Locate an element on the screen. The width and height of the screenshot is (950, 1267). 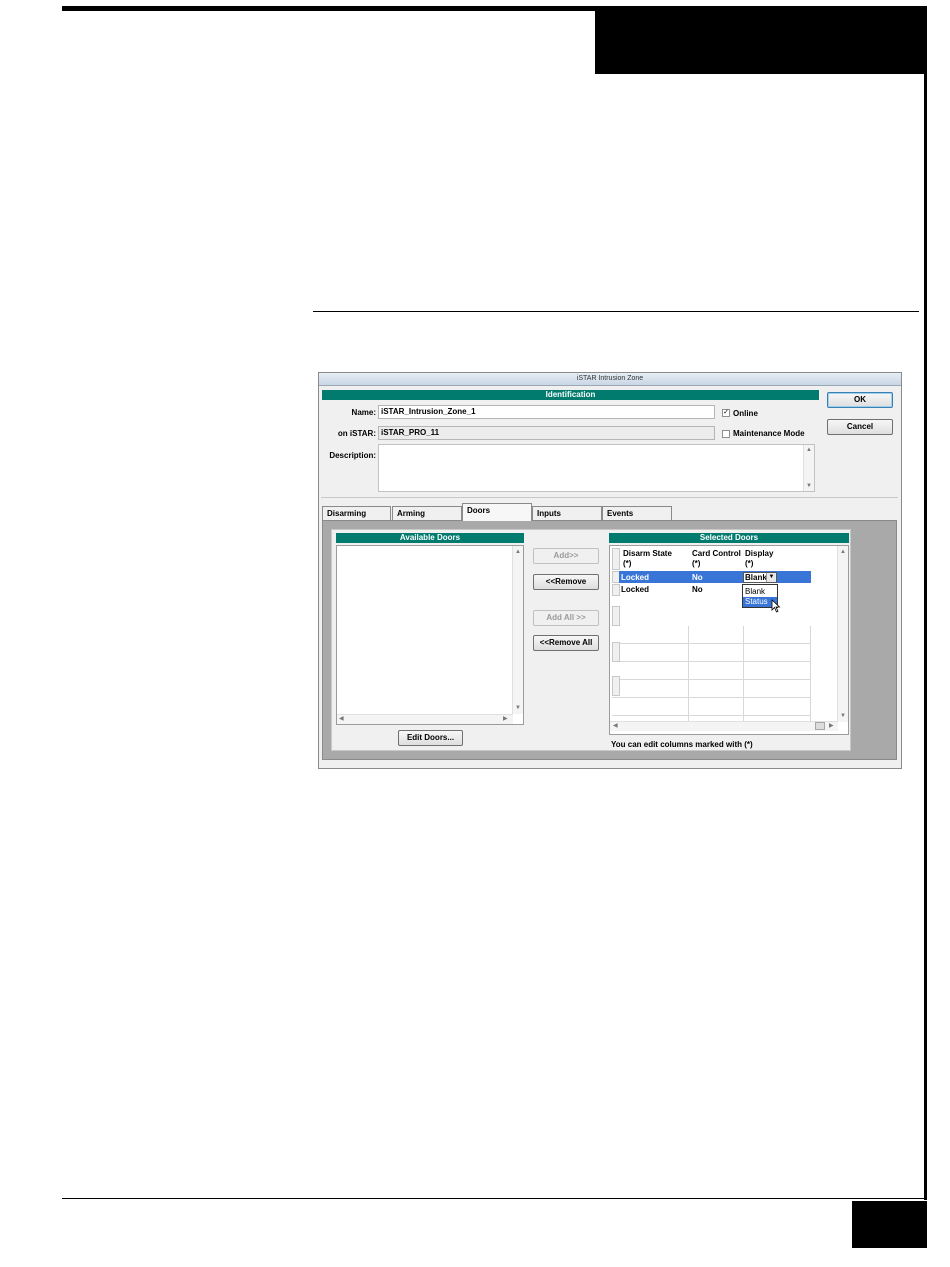
section-rule is located at coordinates (616, 311).